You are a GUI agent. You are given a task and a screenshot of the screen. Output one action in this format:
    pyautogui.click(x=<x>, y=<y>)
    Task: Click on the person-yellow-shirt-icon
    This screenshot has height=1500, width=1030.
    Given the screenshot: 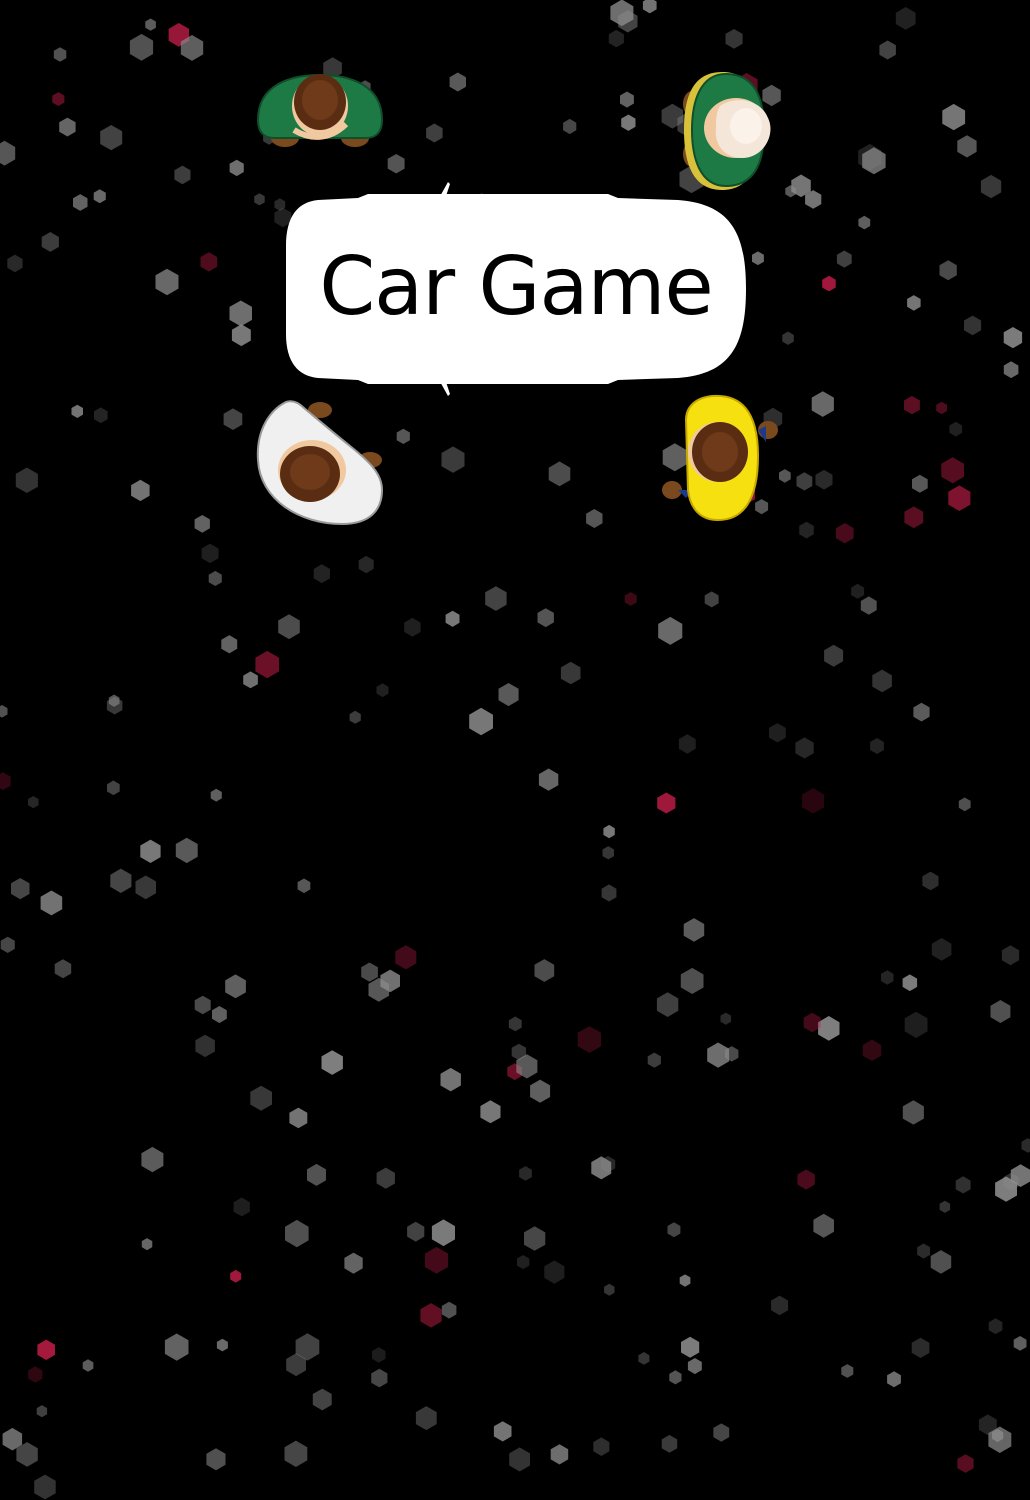 What is the action you would take?
    pyautogui.click(x=720, y=458)
    